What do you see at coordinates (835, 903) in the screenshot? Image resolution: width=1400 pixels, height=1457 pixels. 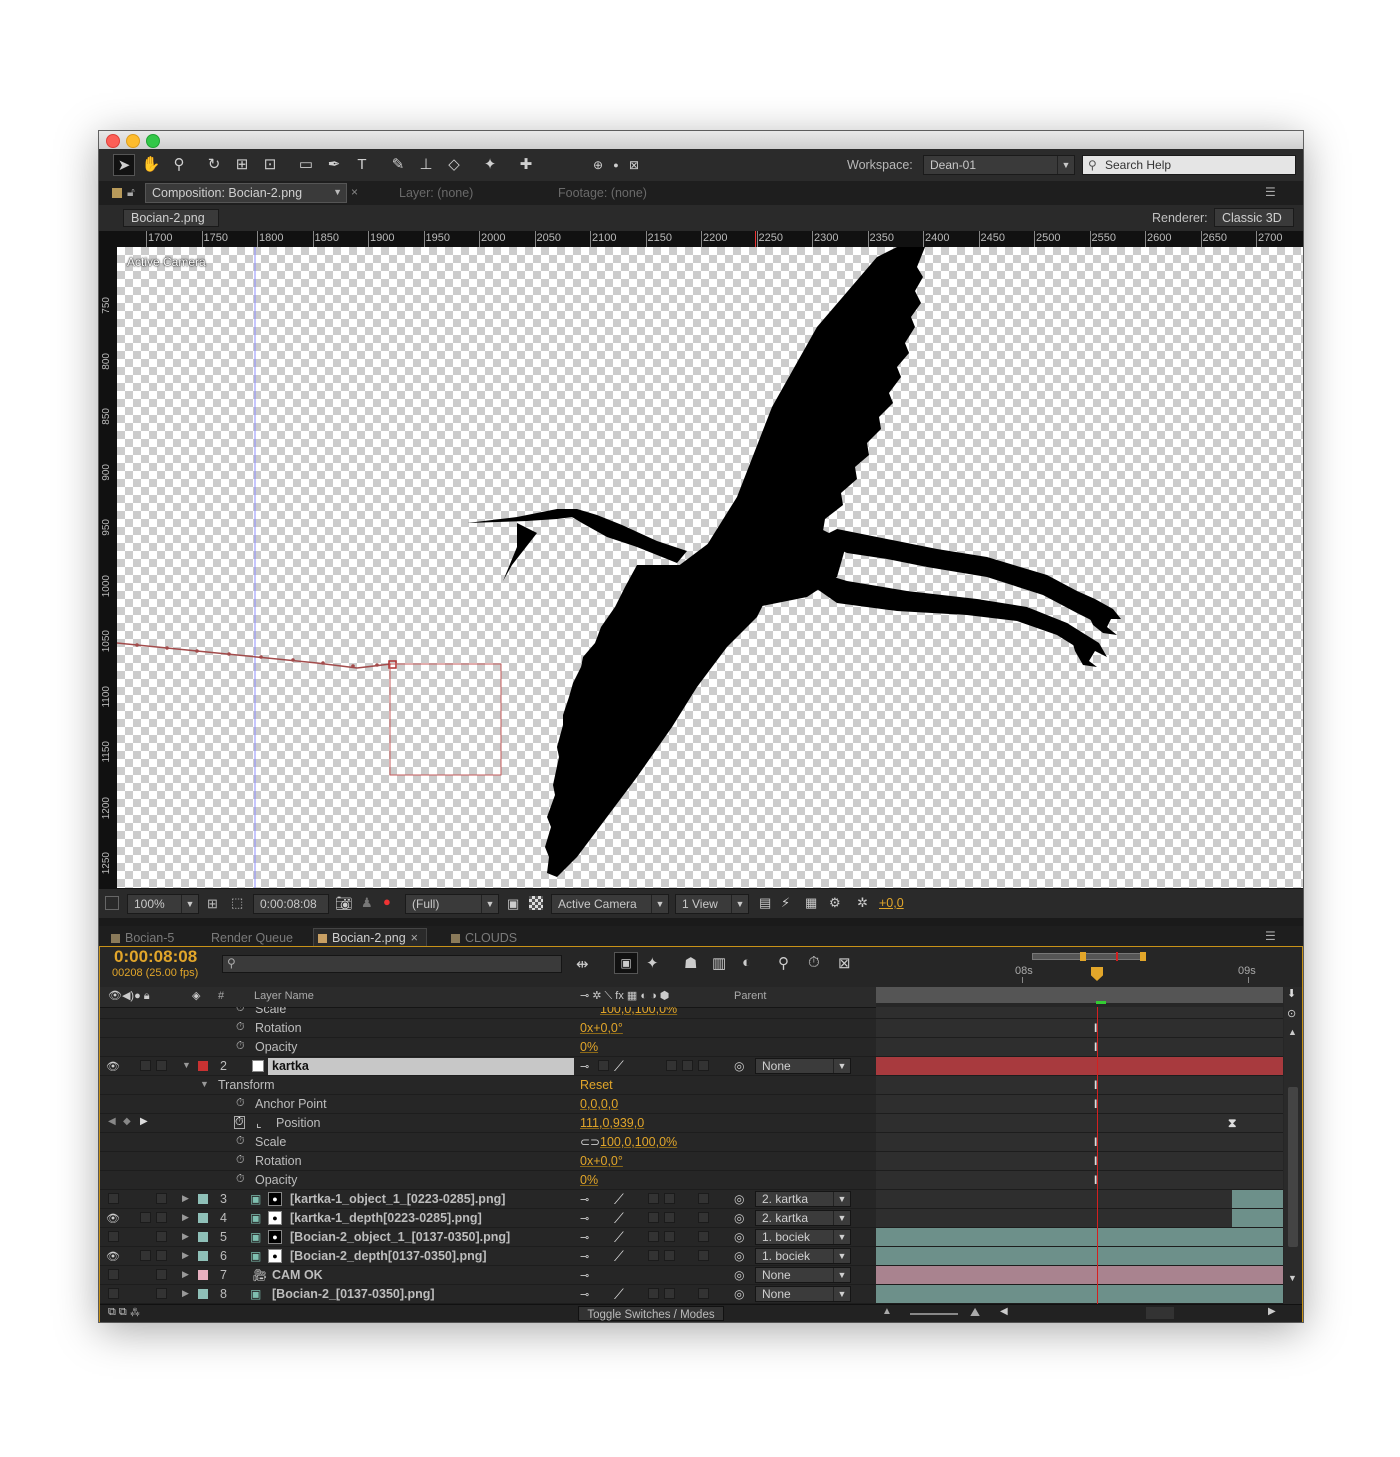 I see `flowchart-icon: ⚙` at bounding box center [835, 903].